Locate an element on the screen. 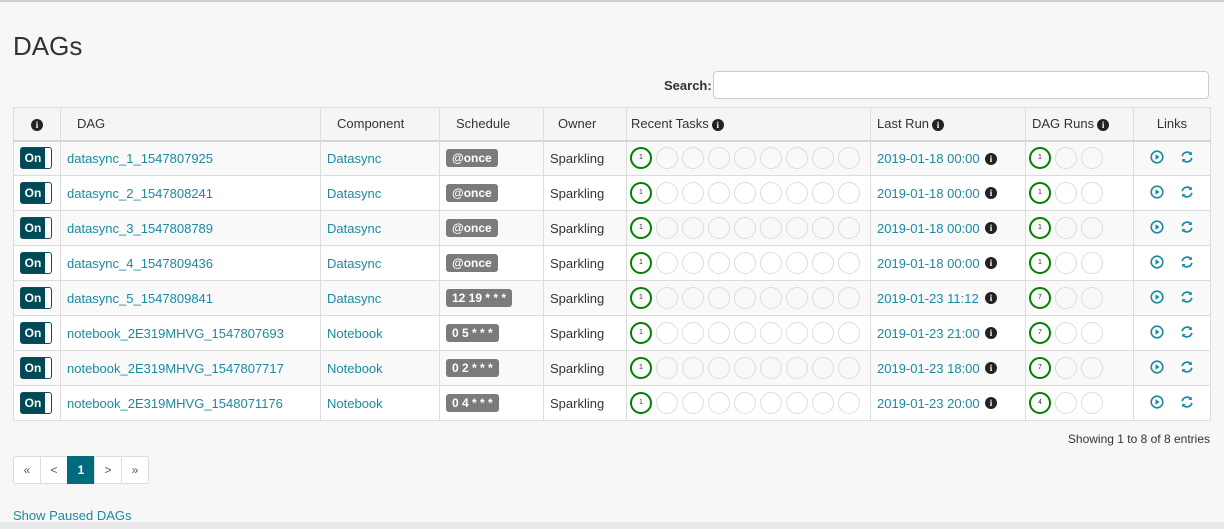  last-run-link: 2019-01-23 18:00 is located at coordinates (928, 368).